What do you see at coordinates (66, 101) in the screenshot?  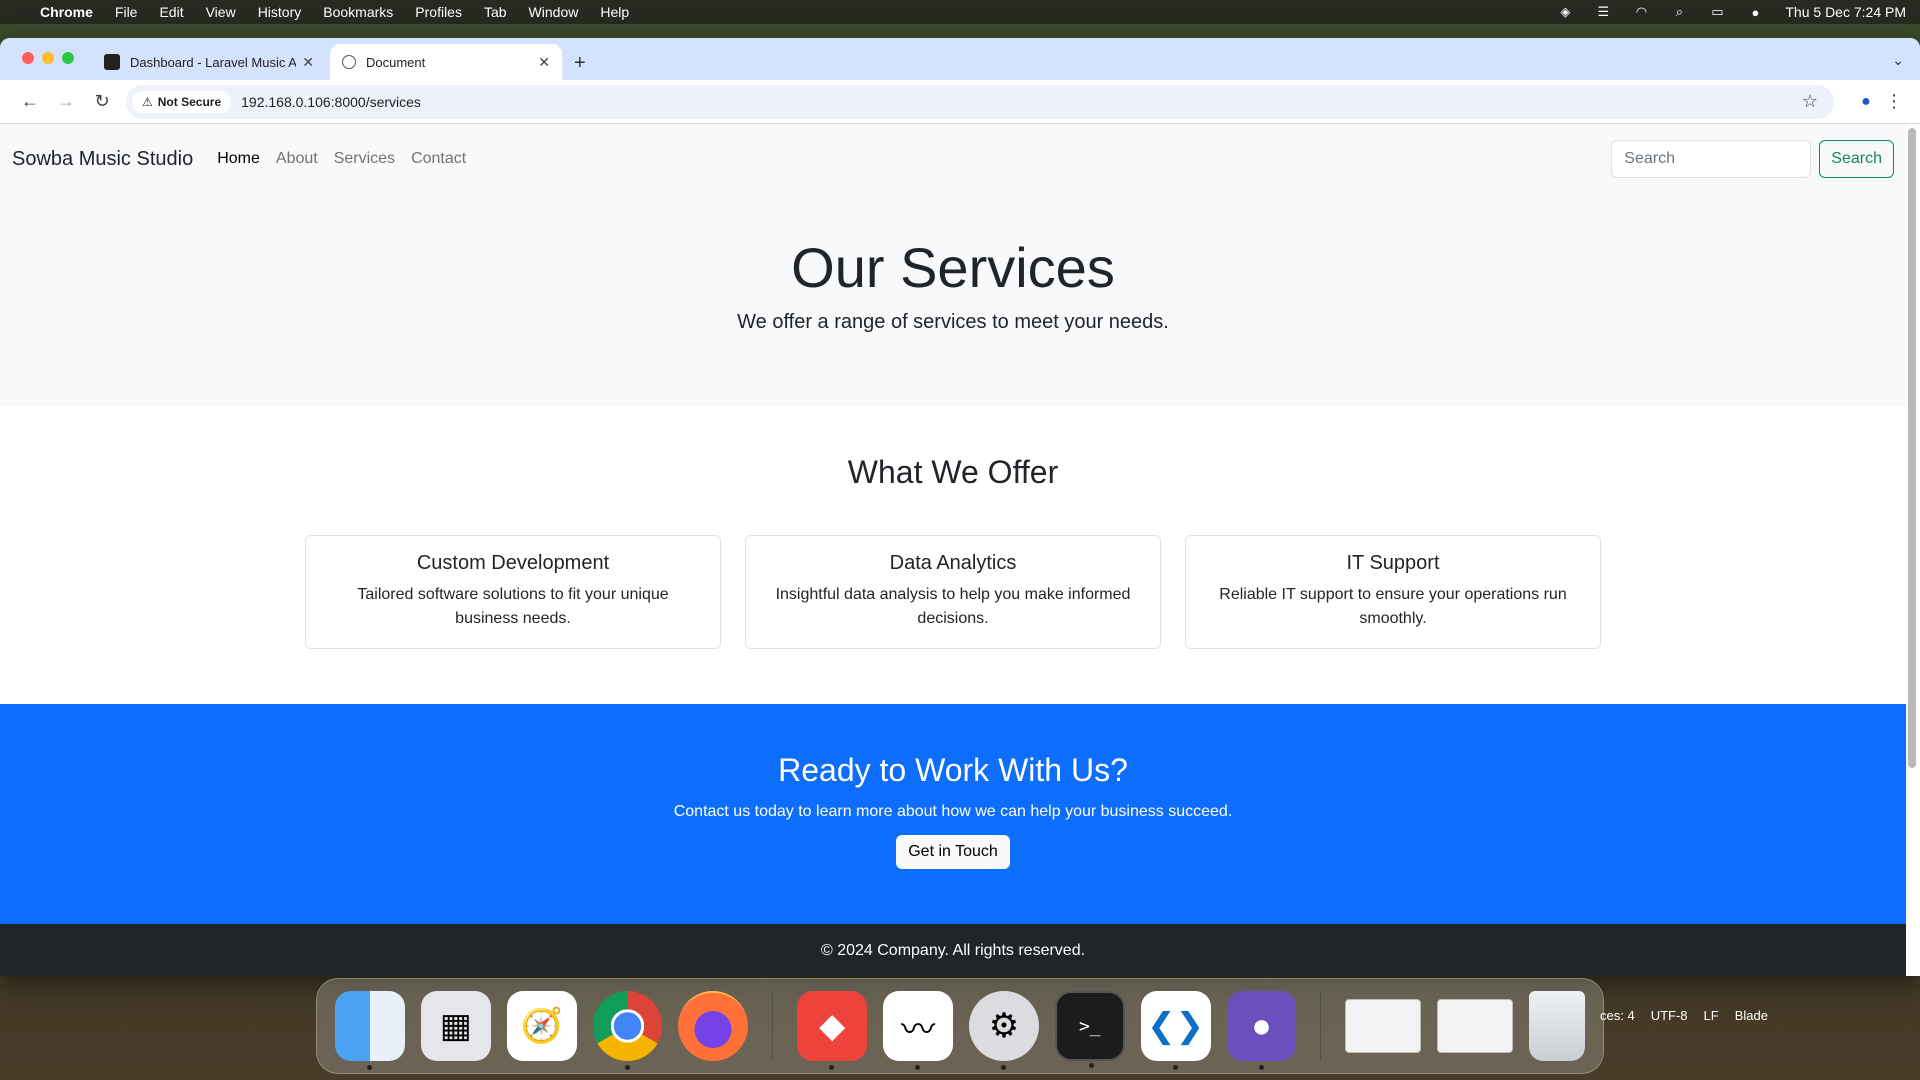 I see `forward-arrow-icon: →` at bounding box center [66, 101].